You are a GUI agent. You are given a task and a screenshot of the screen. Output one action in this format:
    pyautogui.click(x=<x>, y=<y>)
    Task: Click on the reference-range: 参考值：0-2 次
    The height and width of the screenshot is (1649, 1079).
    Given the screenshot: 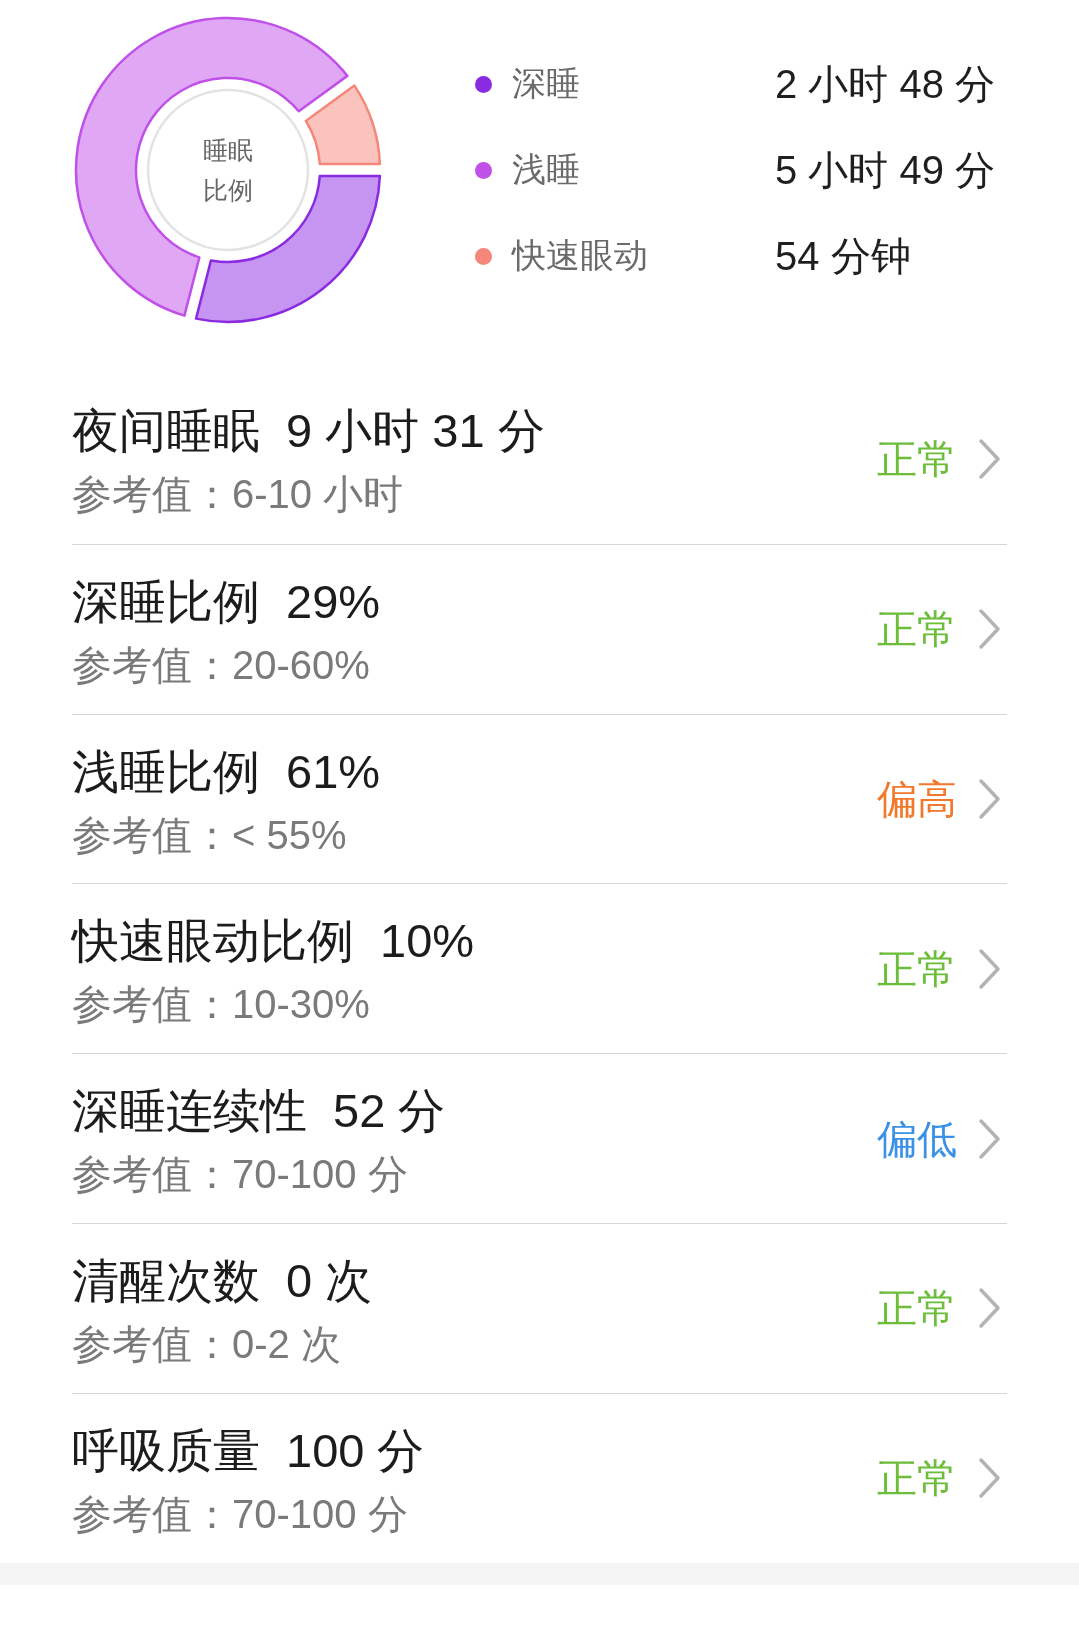 What is the action you would take?
    pyautogui.click(x=206, y=1344)
    